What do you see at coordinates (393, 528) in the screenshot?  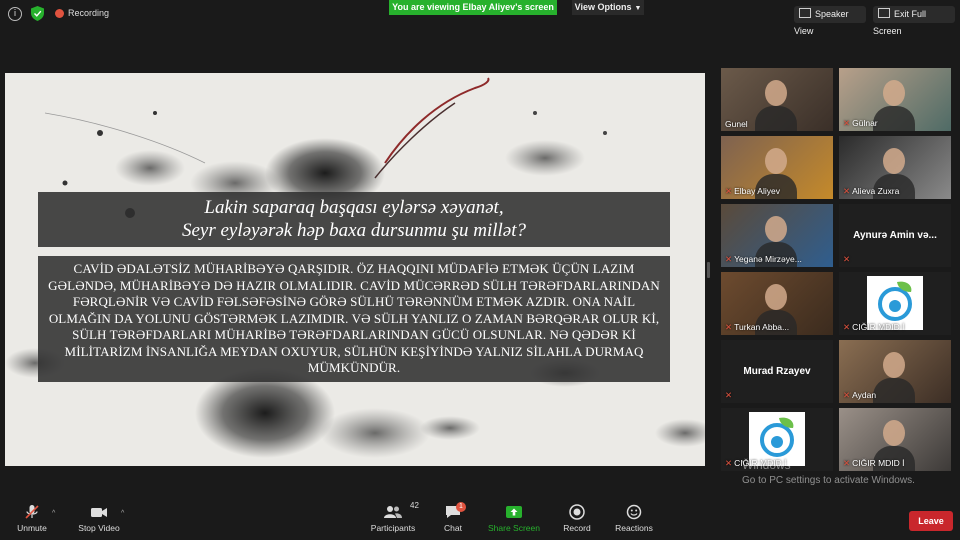 I see `participants-label: Participants` at bounding box center [393, 528].